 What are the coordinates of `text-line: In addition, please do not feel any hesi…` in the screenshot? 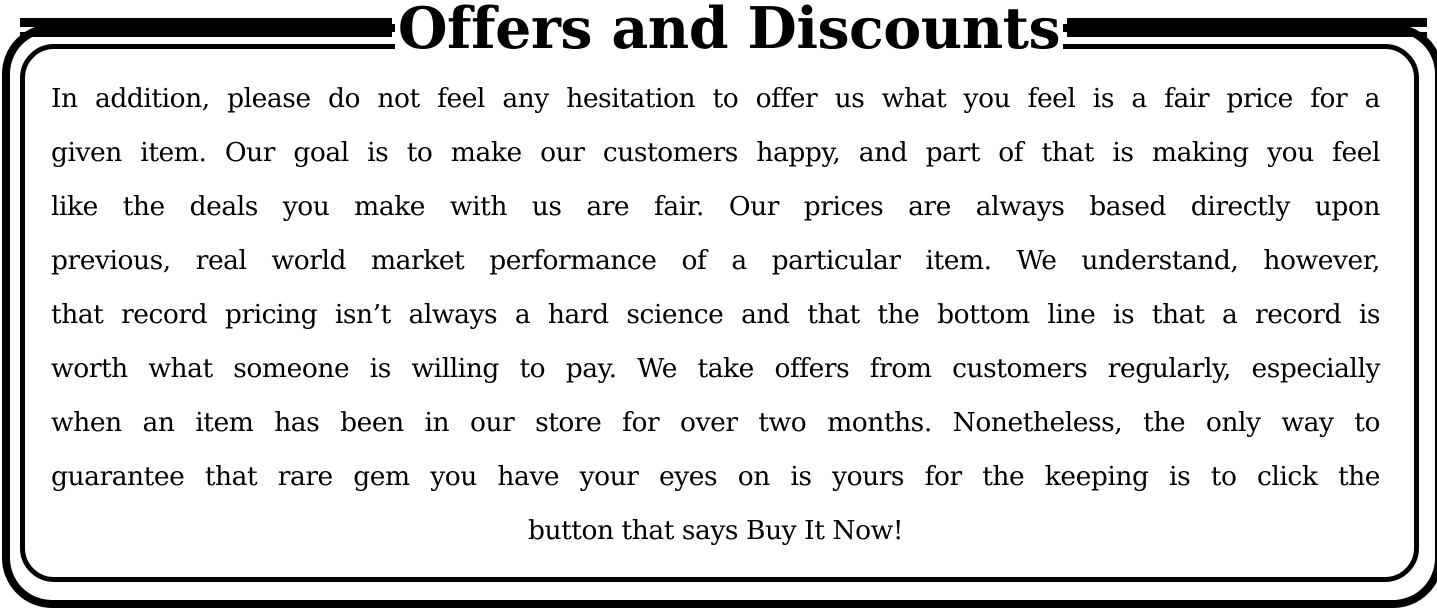 It's located at (715, 98).